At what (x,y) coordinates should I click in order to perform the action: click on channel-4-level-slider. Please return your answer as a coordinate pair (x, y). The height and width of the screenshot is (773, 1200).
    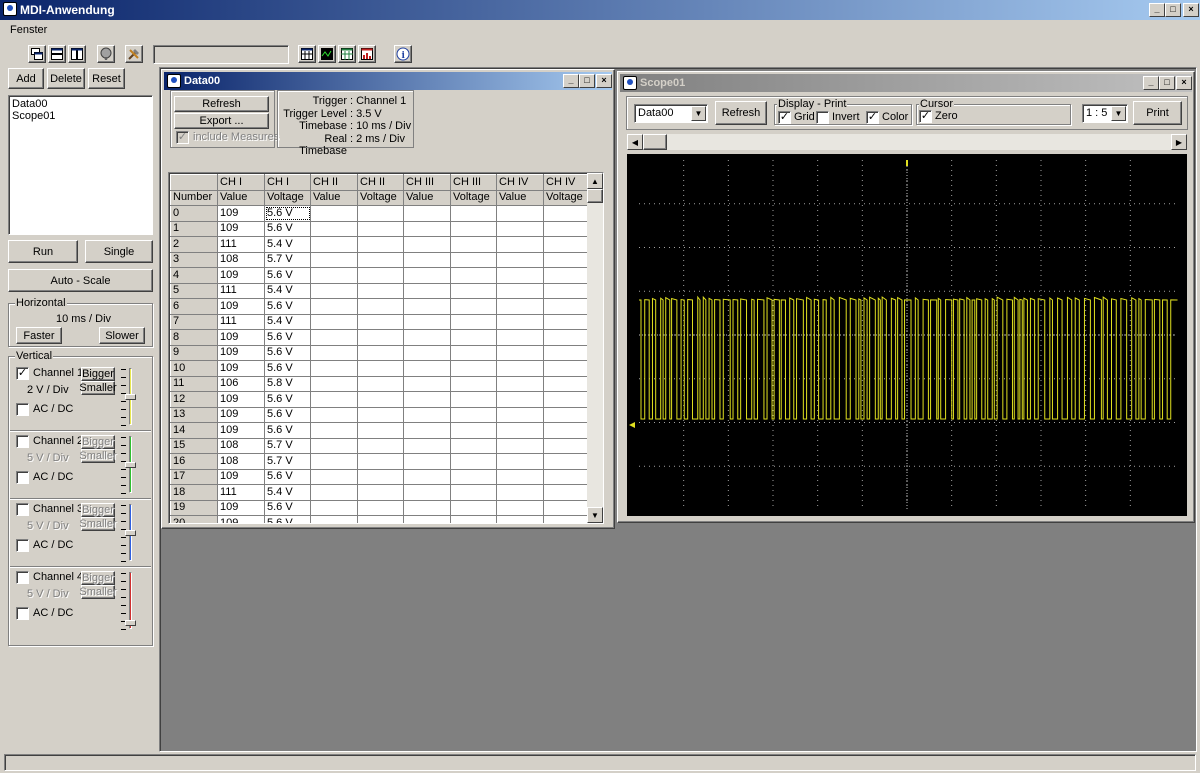
    Looking at the image, I should click on (130, 600).